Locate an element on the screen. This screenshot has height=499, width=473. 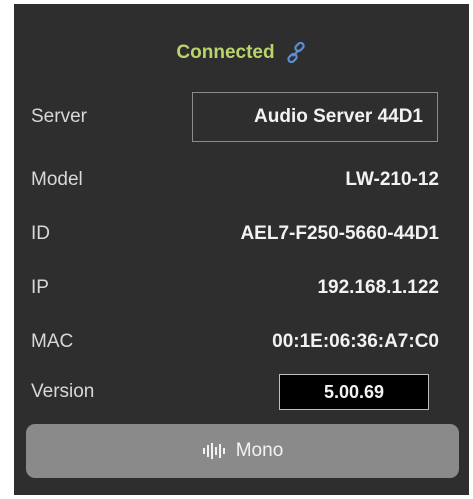
mac-row: MAC 00:1E:06:36:A7:C0 is located at coordinates (241, 342).